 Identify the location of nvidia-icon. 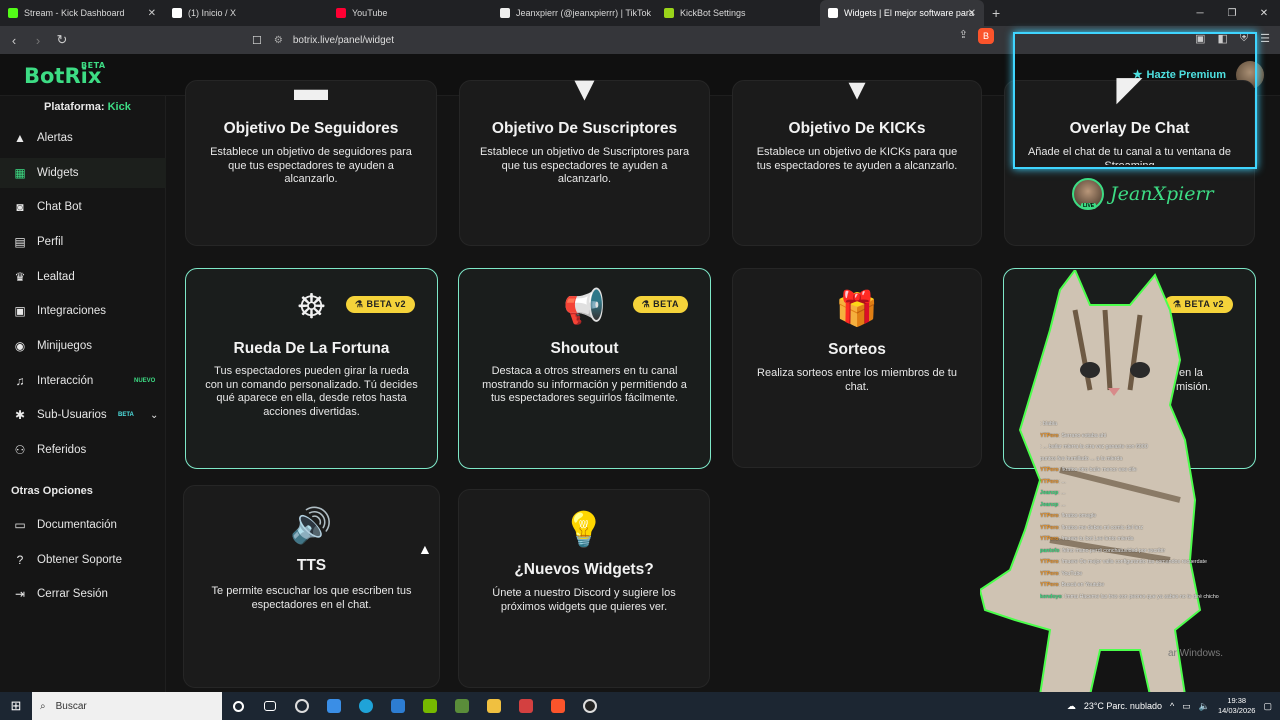
(430, 706).